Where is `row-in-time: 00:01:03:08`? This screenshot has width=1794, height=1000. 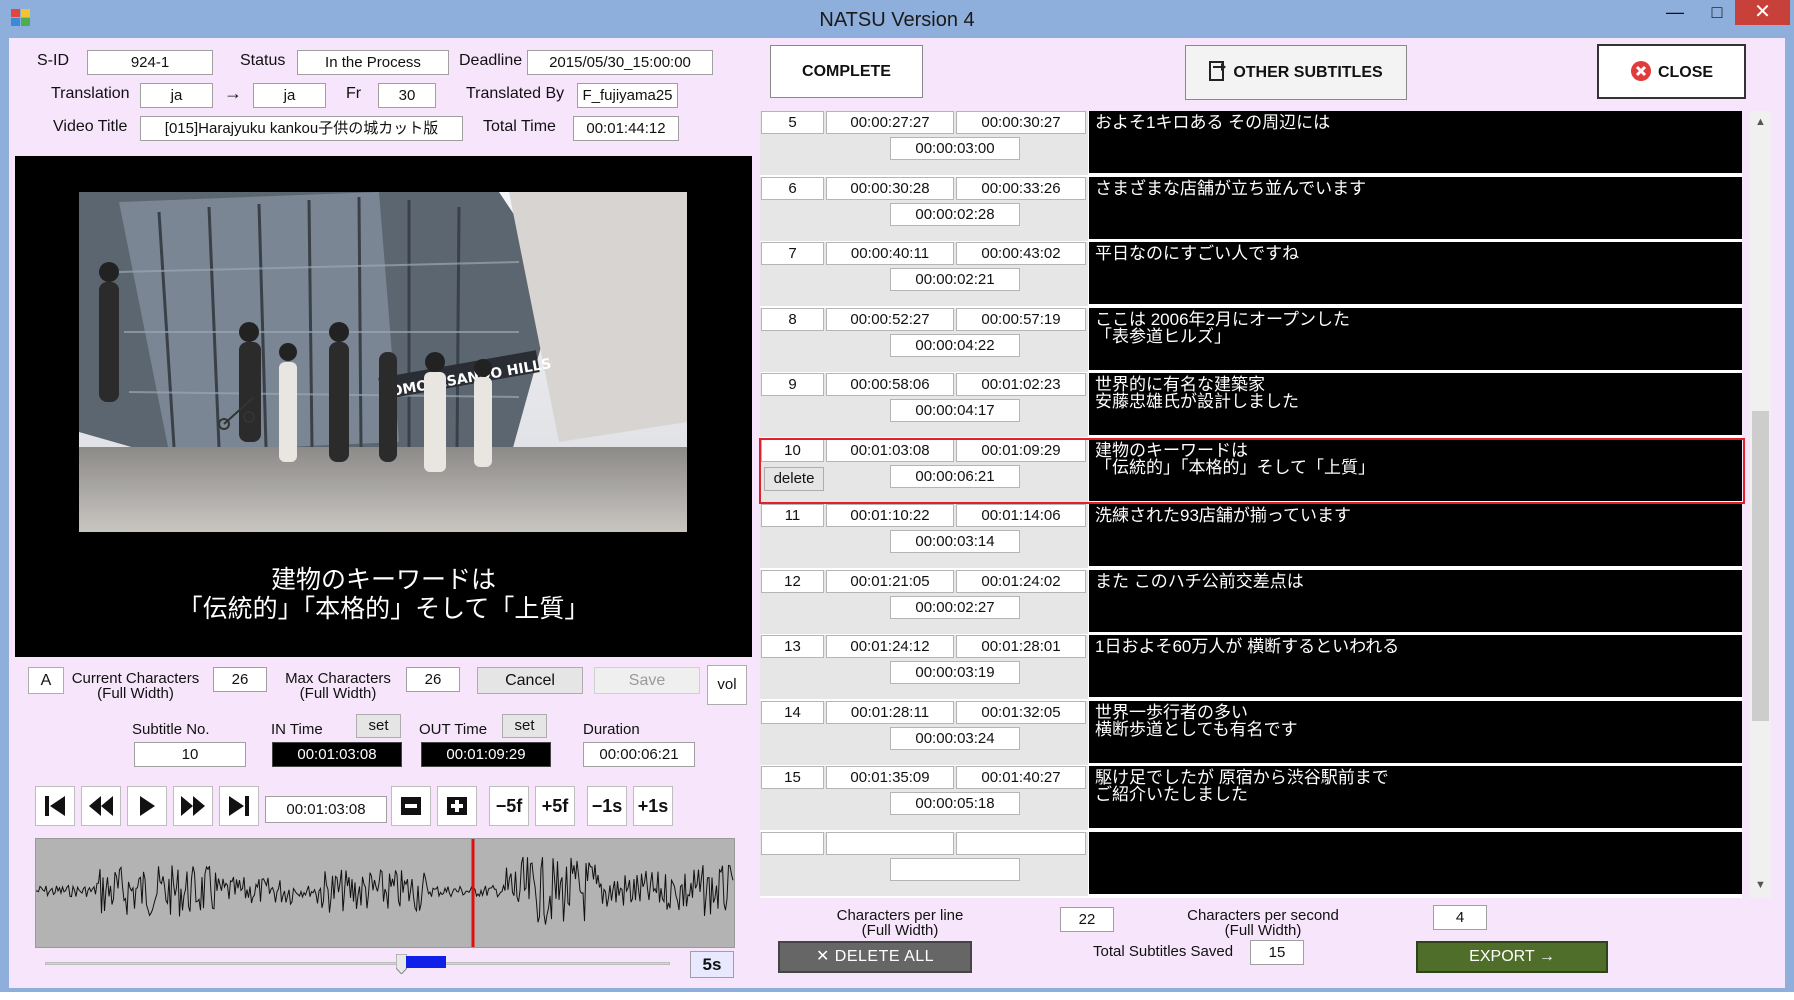 row-in-time: 00:01:03:08 is located at coordinates (890, 450).